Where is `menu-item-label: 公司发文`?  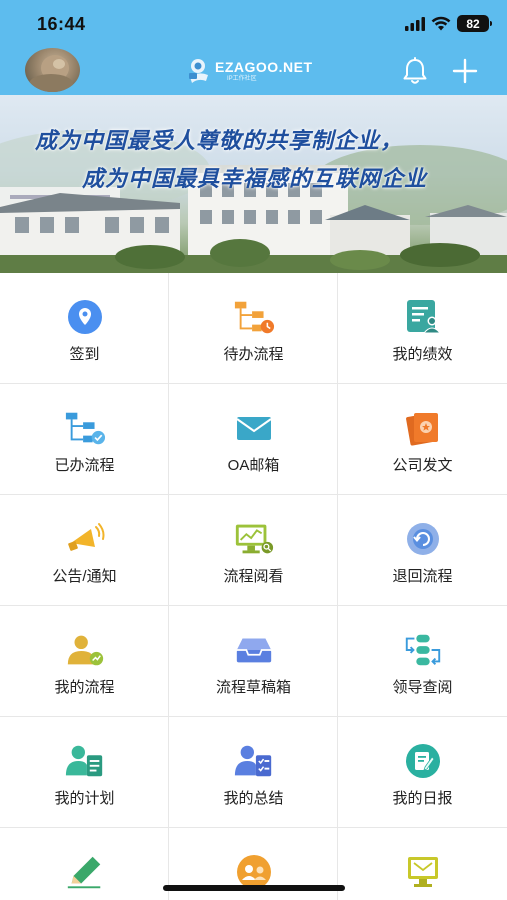
menu-item-label: 公司发文 is located at coordinates (422, 465).